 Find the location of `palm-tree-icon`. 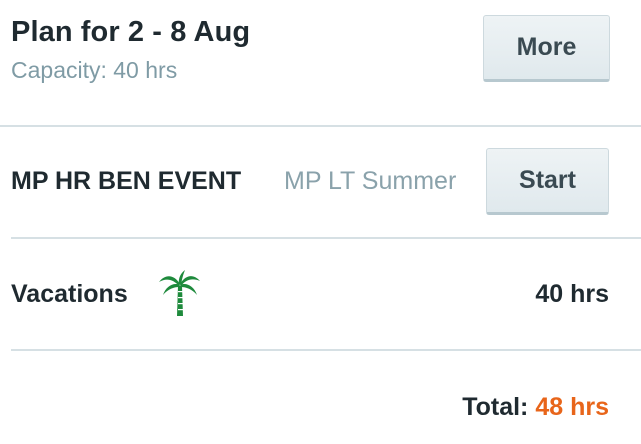

palm-tree-icon is located at coordinates (179, 293).